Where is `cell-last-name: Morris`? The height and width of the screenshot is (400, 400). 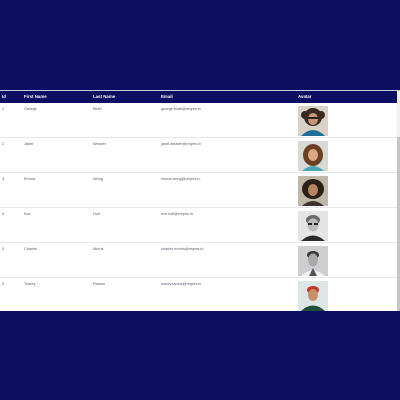 cell-last-name: Morris is located at coordinates (98, 249).